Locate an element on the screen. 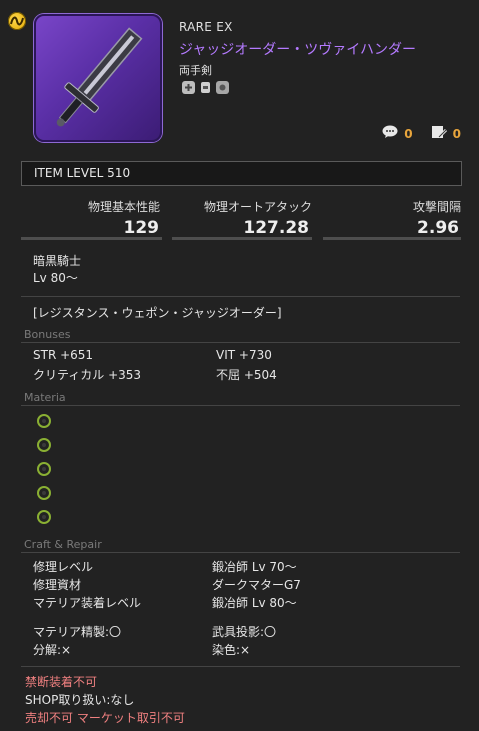 The image size is (479, 731). lodestone-icon is located at coordinates (17, 21).